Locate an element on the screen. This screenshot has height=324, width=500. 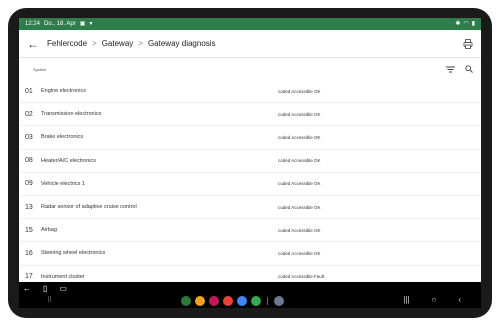
breadcrumb-item-fehlercode: Fehlercode is located at coordinates (67, 43).